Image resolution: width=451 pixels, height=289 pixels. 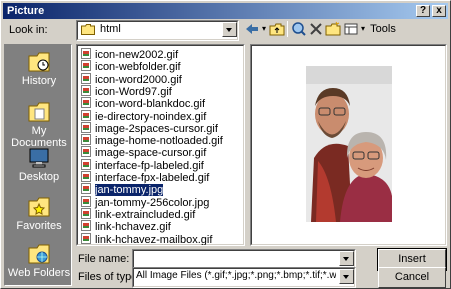 I want to click on views-button, so click(x=351, y=29).